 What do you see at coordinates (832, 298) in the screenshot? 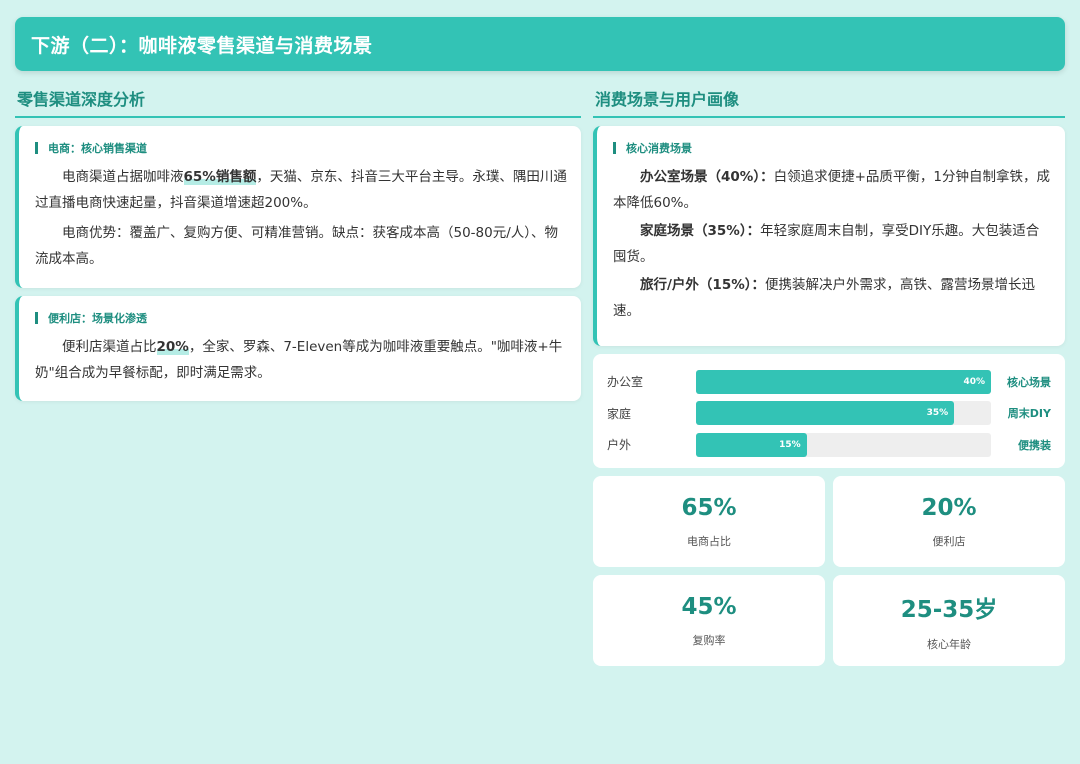
I see `scene-item-travel: 旅行/户外（15%）：便携装解决户外需求，高铁、露营场景增长迅速。` at bounding box center [832, 298].